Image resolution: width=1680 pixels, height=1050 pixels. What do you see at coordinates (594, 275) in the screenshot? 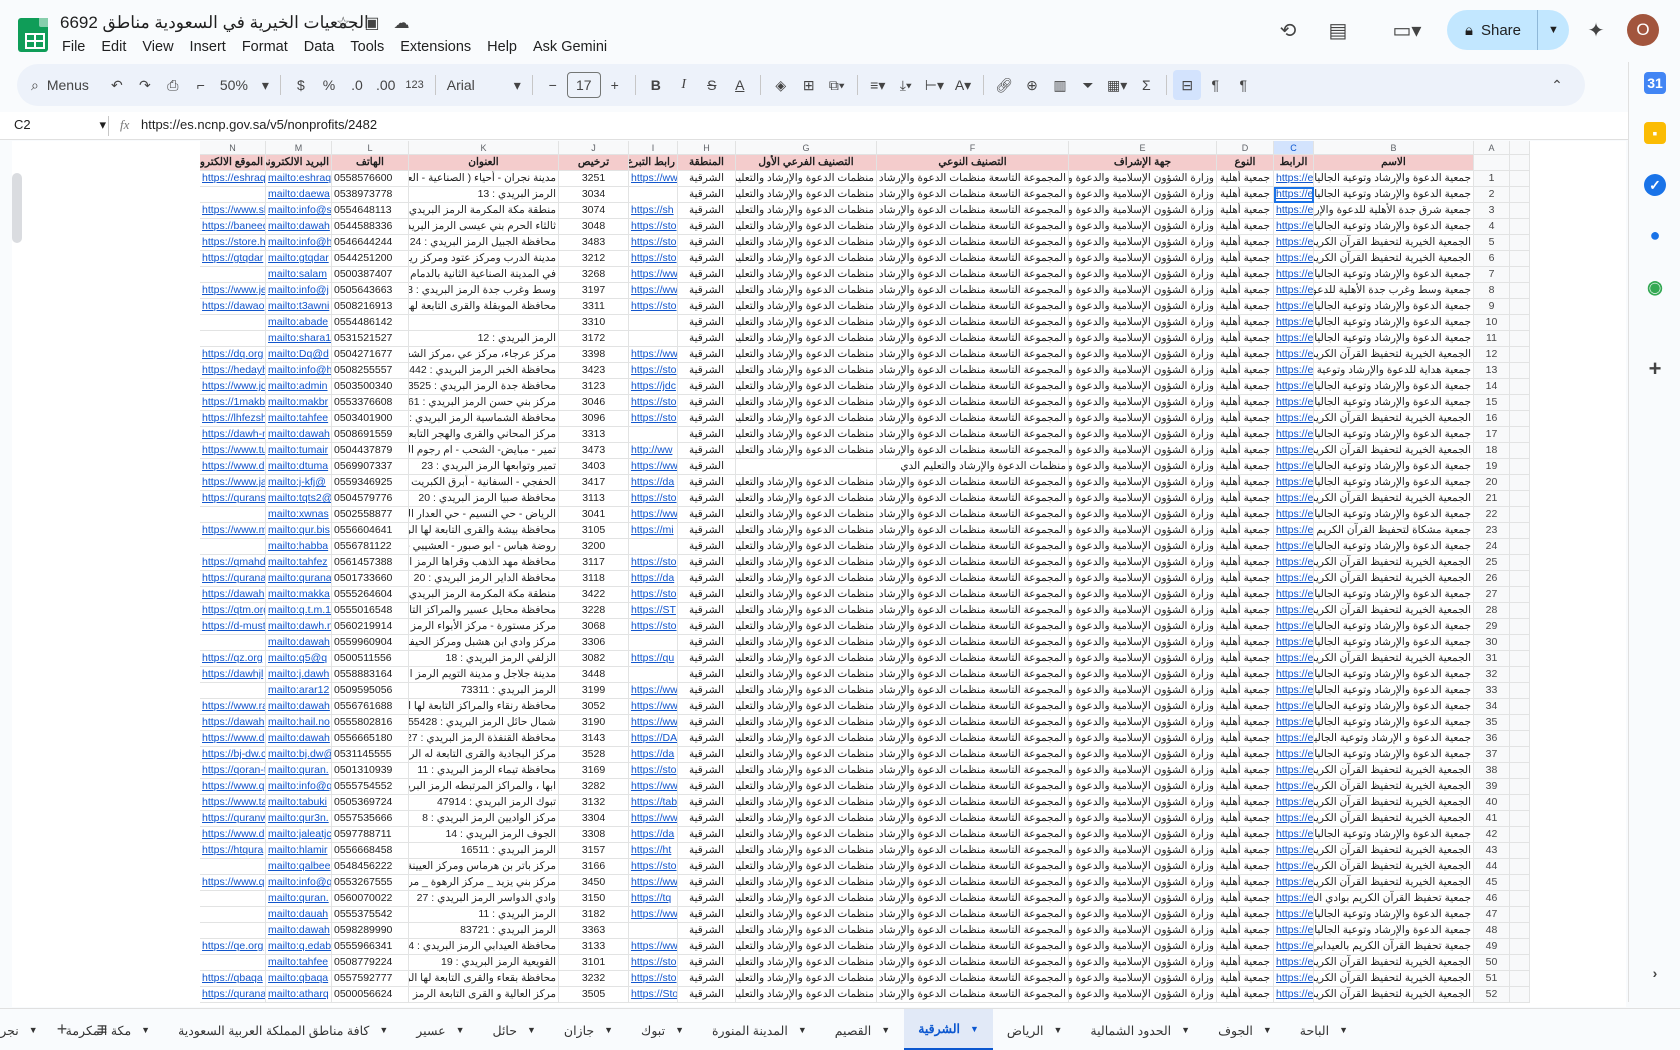
I see `table-cell: 3268` at bounding box center [594, 275].